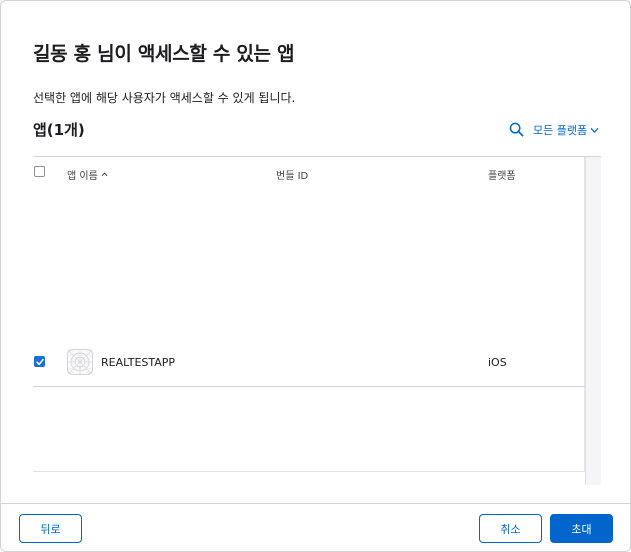  Describe the element at coordinates (104, 174) in the screenshot. I see `sort-ascending-icon` at that location.